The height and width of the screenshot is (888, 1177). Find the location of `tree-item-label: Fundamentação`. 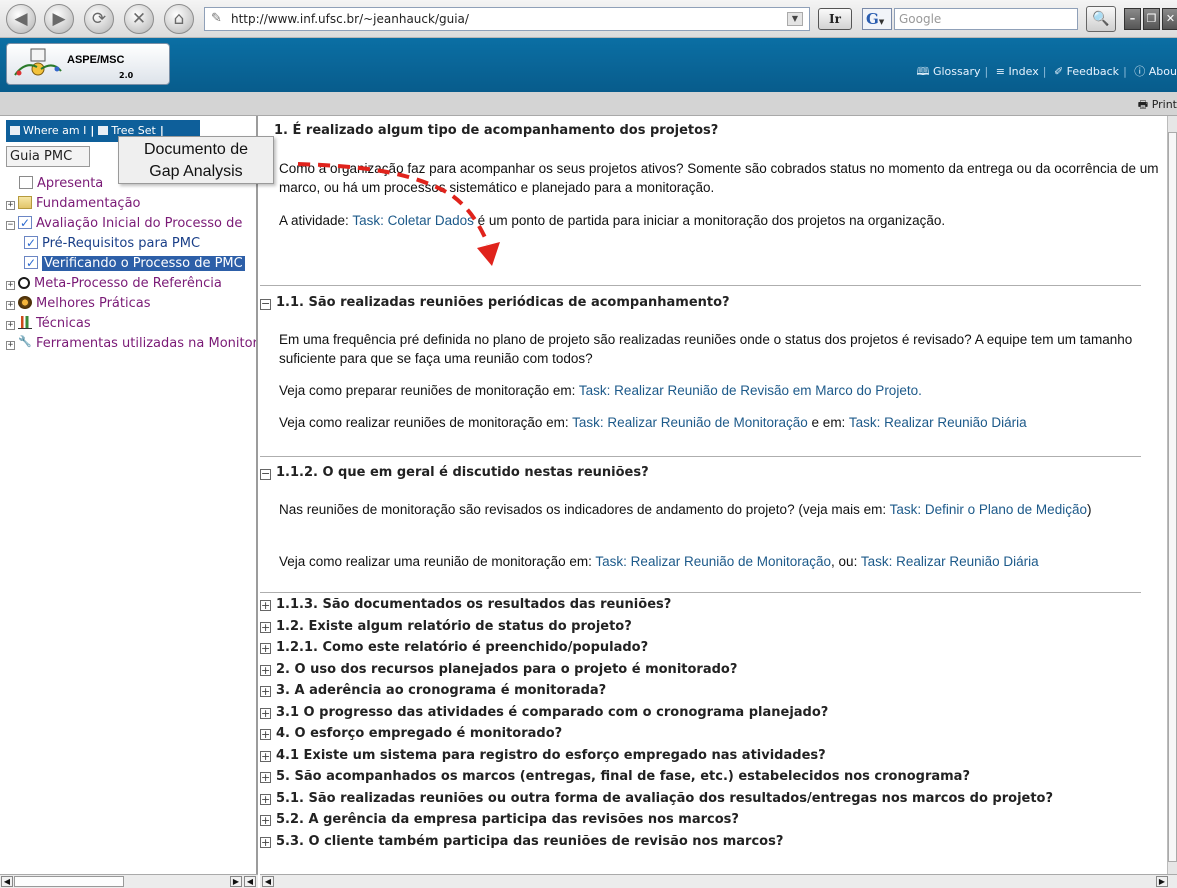

tree-item-label: Fundamentação is located at coordinates (88, 203).